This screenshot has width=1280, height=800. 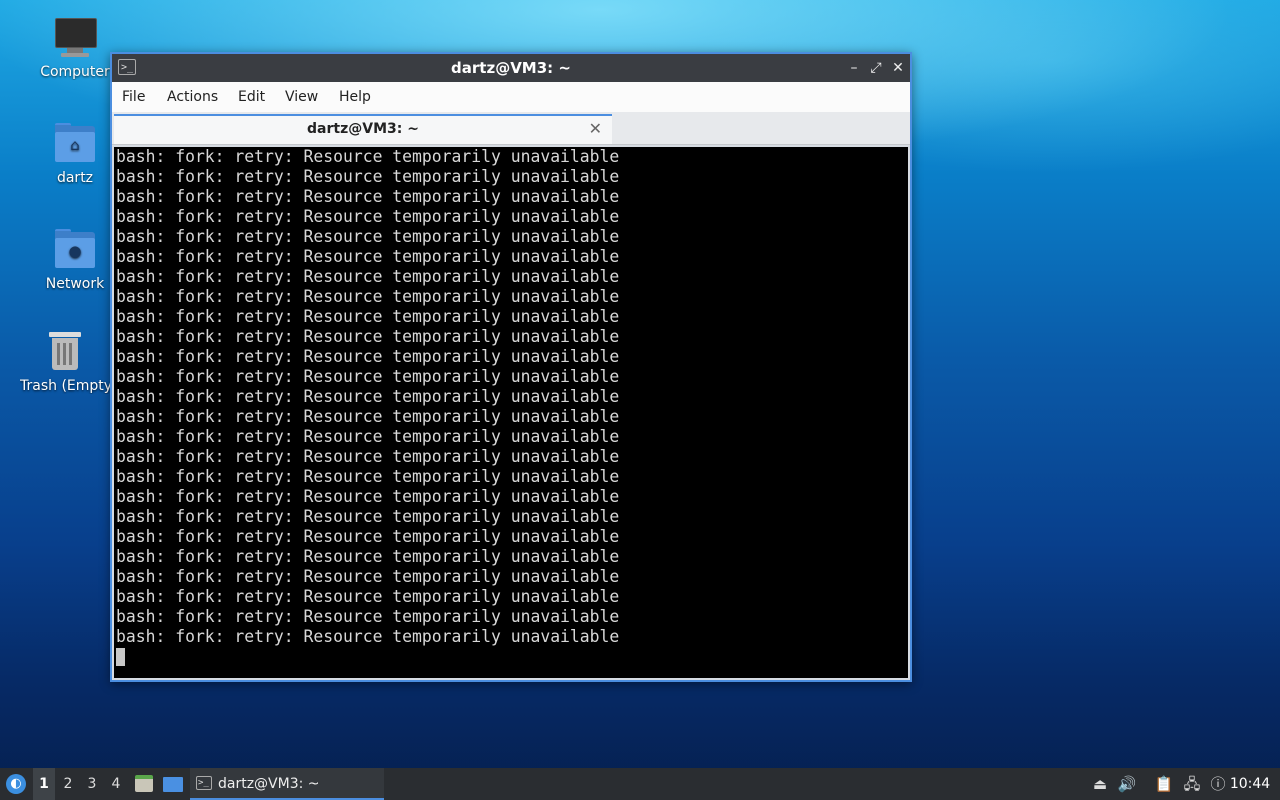 I want to click on file-manager-launcher, so click(x=144, y=784).